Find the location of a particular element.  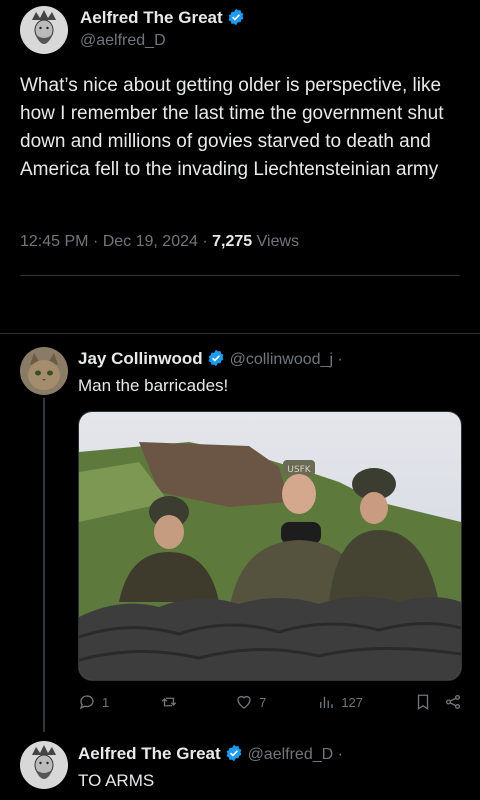

reply-author-handle: @collinwood_j is located at coordinates (281, 359).